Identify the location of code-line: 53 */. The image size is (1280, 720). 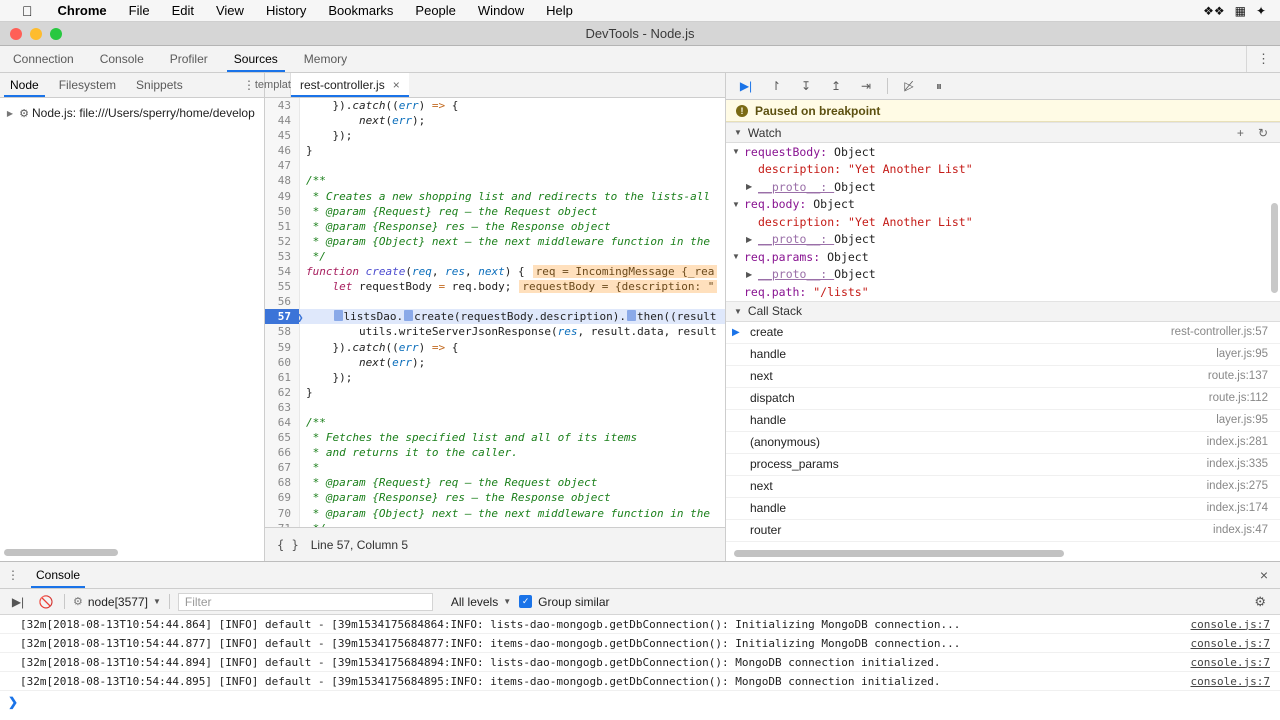
(495, 256).